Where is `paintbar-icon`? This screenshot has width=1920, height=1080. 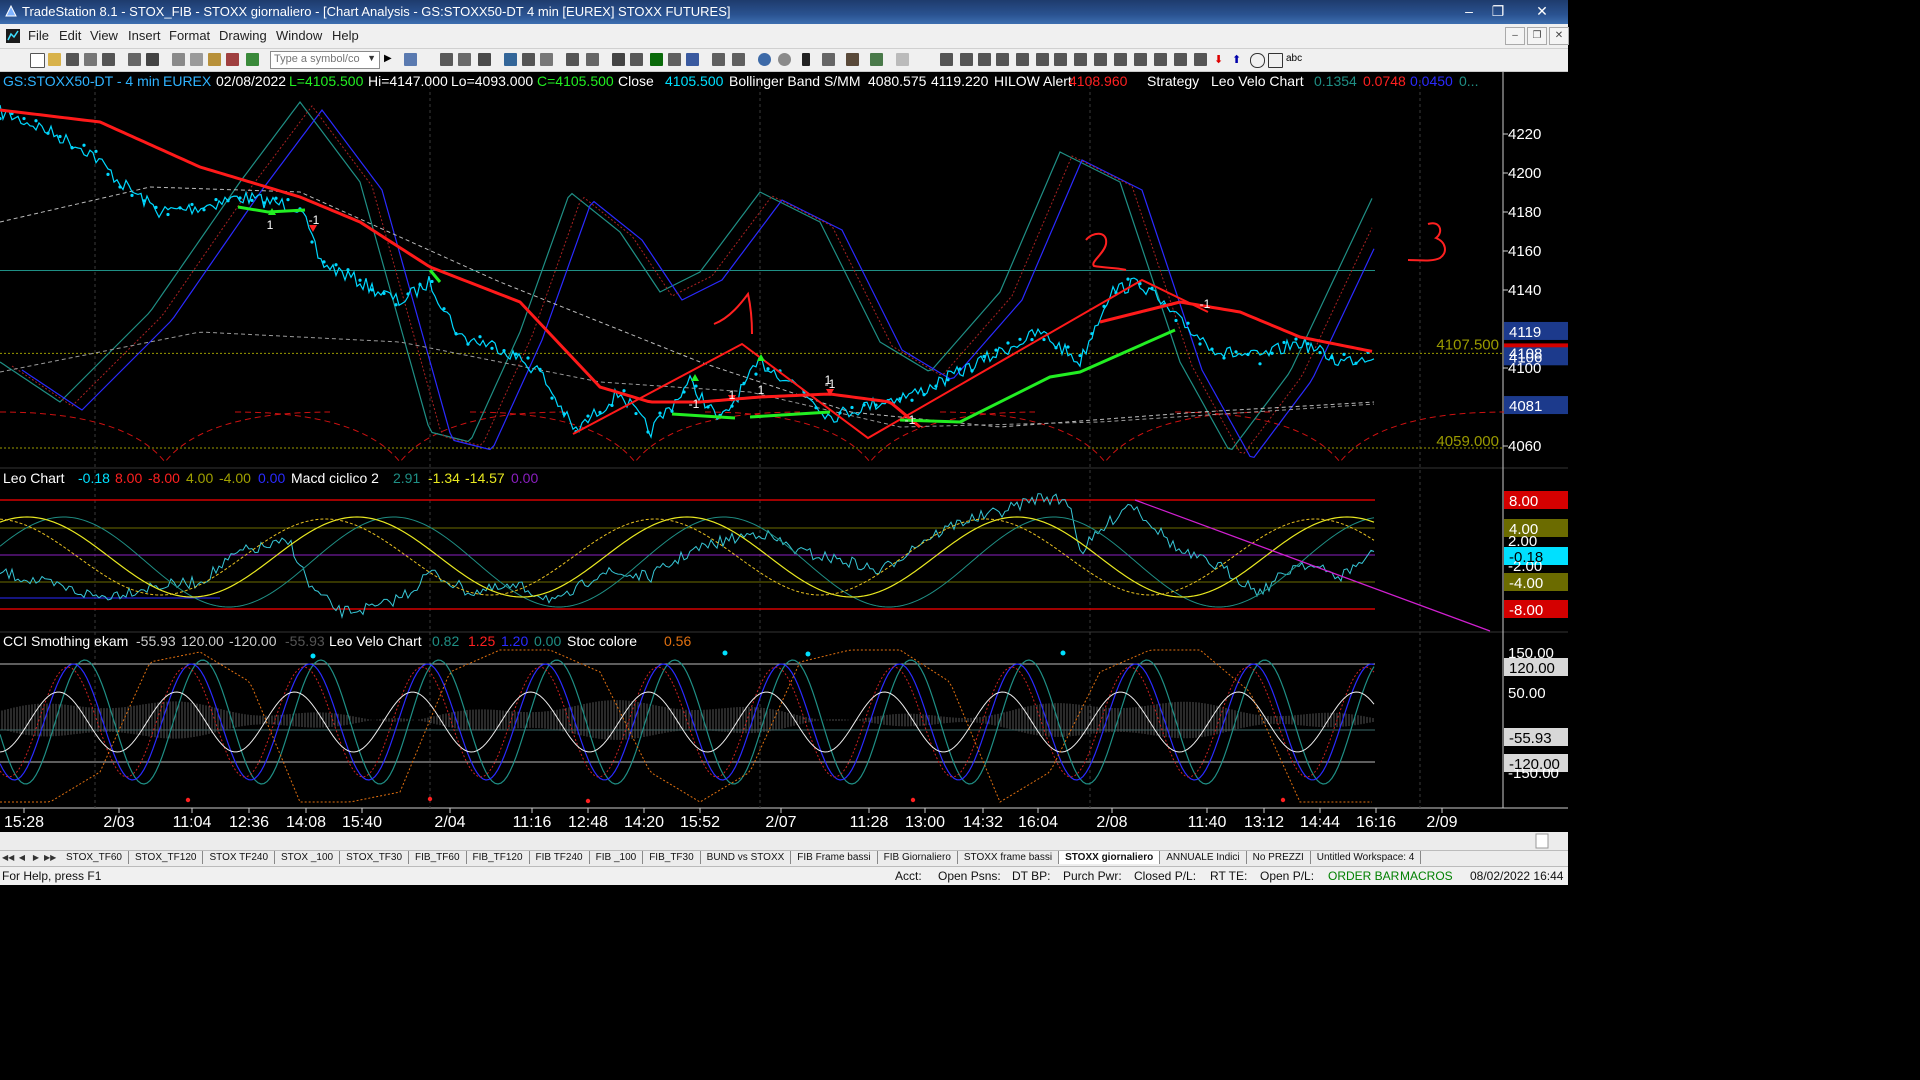
paintbar-icon is located at coordinates (692, 59).